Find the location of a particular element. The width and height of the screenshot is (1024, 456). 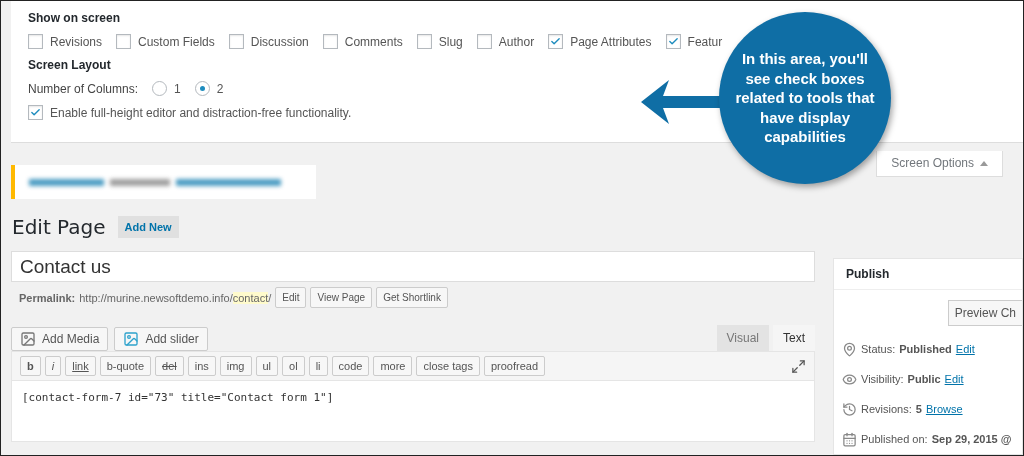

radio-label: 2 is located at coordinates (220, 88).